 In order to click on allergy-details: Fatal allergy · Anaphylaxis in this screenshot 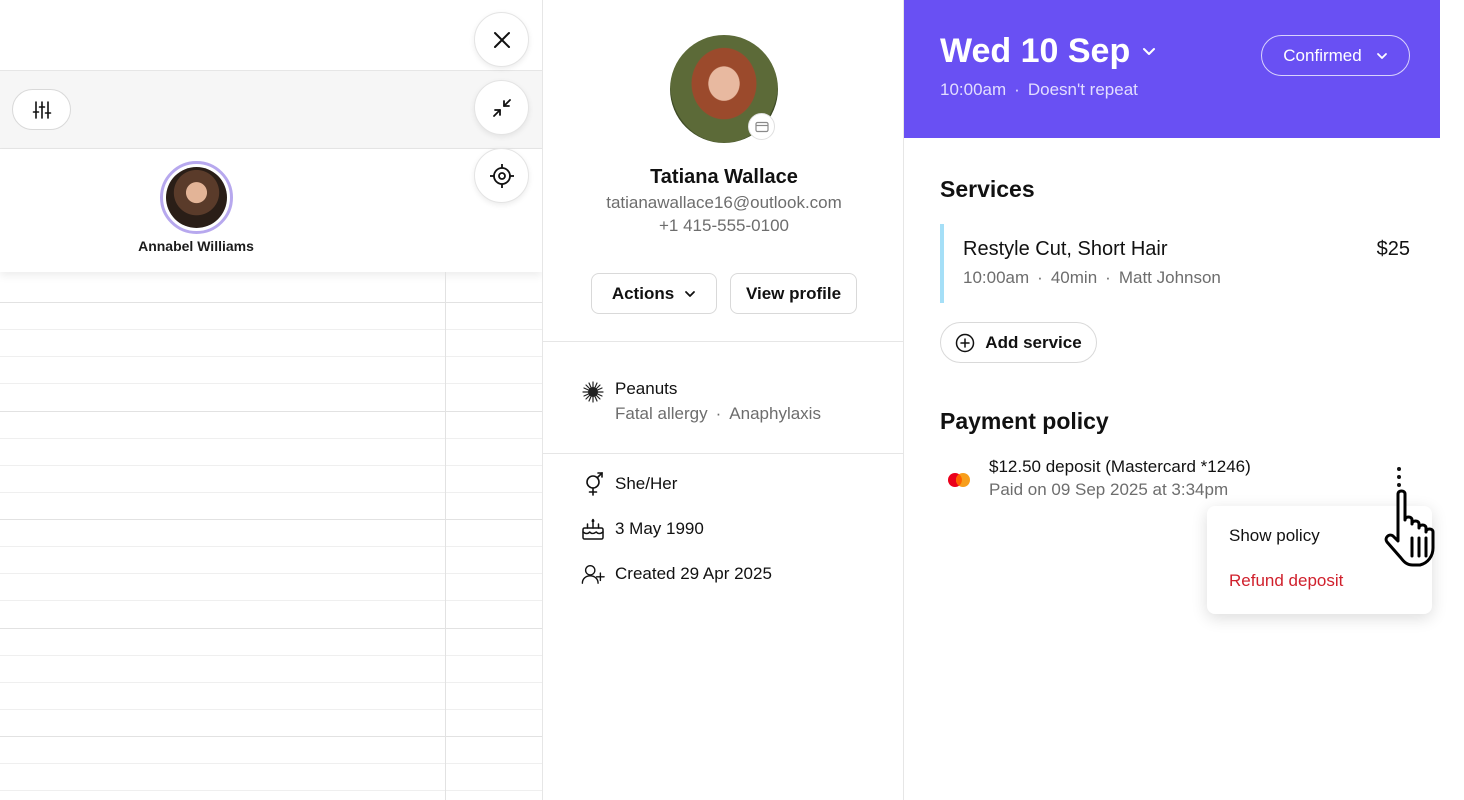, I will do `click(718, 413)`.